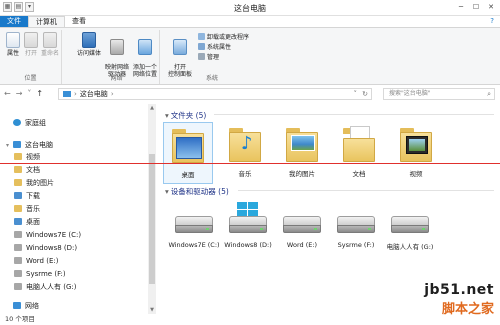 The width and height of the screenshot is (500, 325). I want to click on address-path: 这台电脑, so click(93, 94).